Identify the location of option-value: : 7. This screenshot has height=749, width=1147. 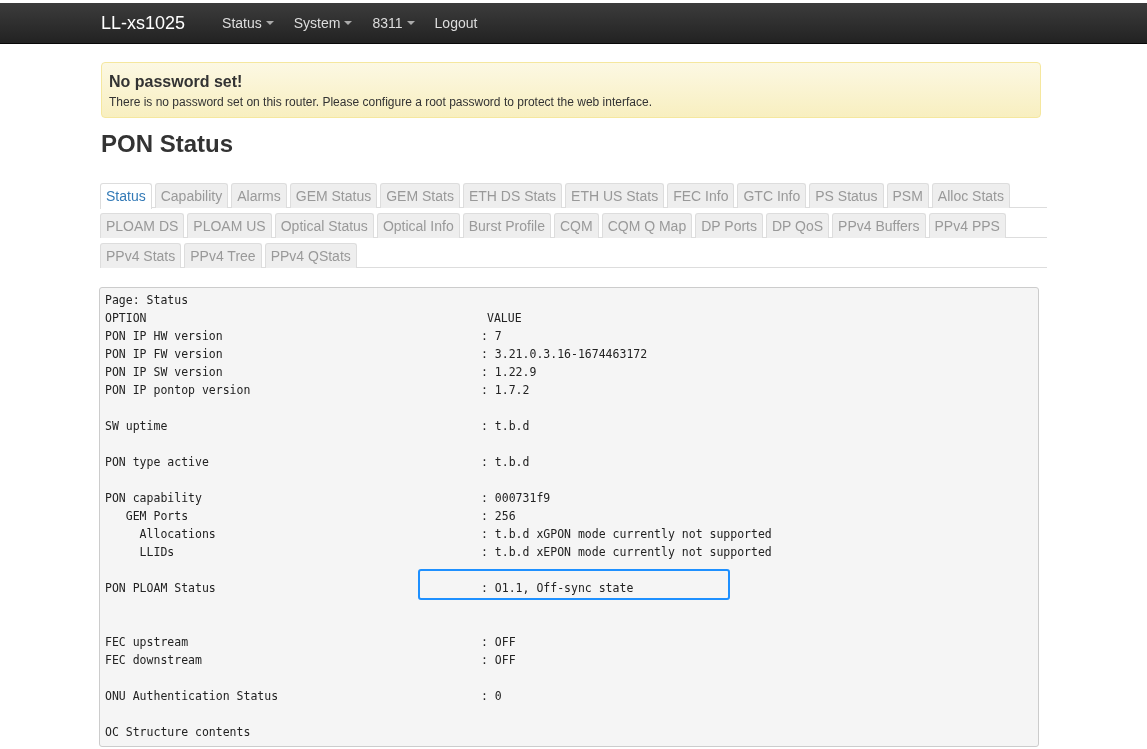
(491, 336).